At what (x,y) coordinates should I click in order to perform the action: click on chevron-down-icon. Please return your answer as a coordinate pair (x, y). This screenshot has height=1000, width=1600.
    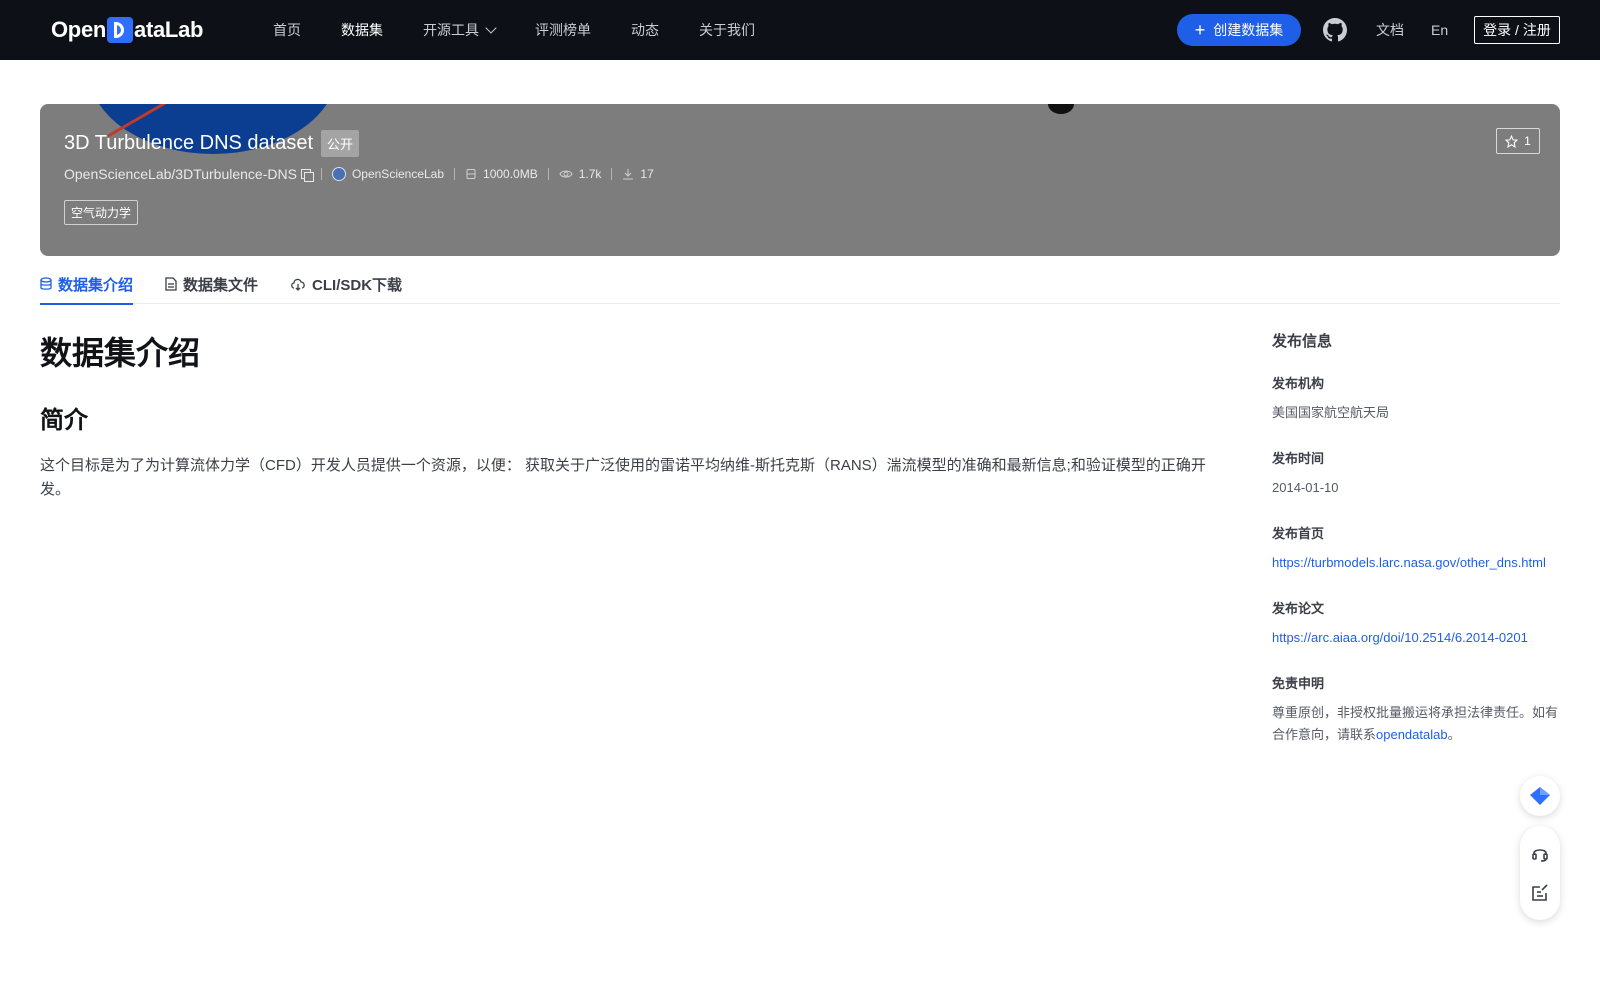
    Looking at the image, I should click on (491, 28).